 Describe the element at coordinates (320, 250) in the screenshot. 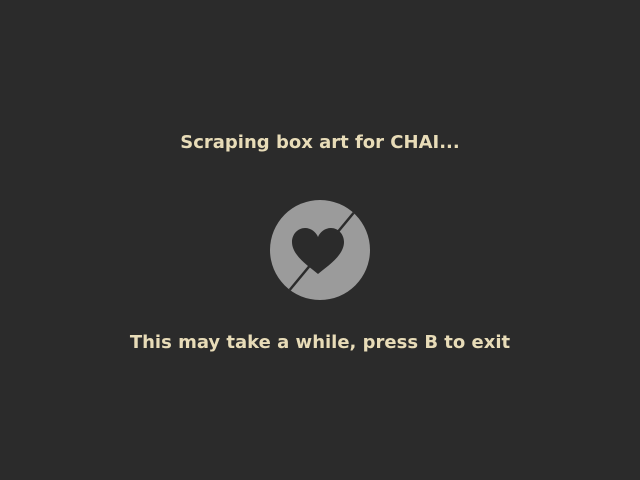

I see `loading-heart-logo-icon` at that location.